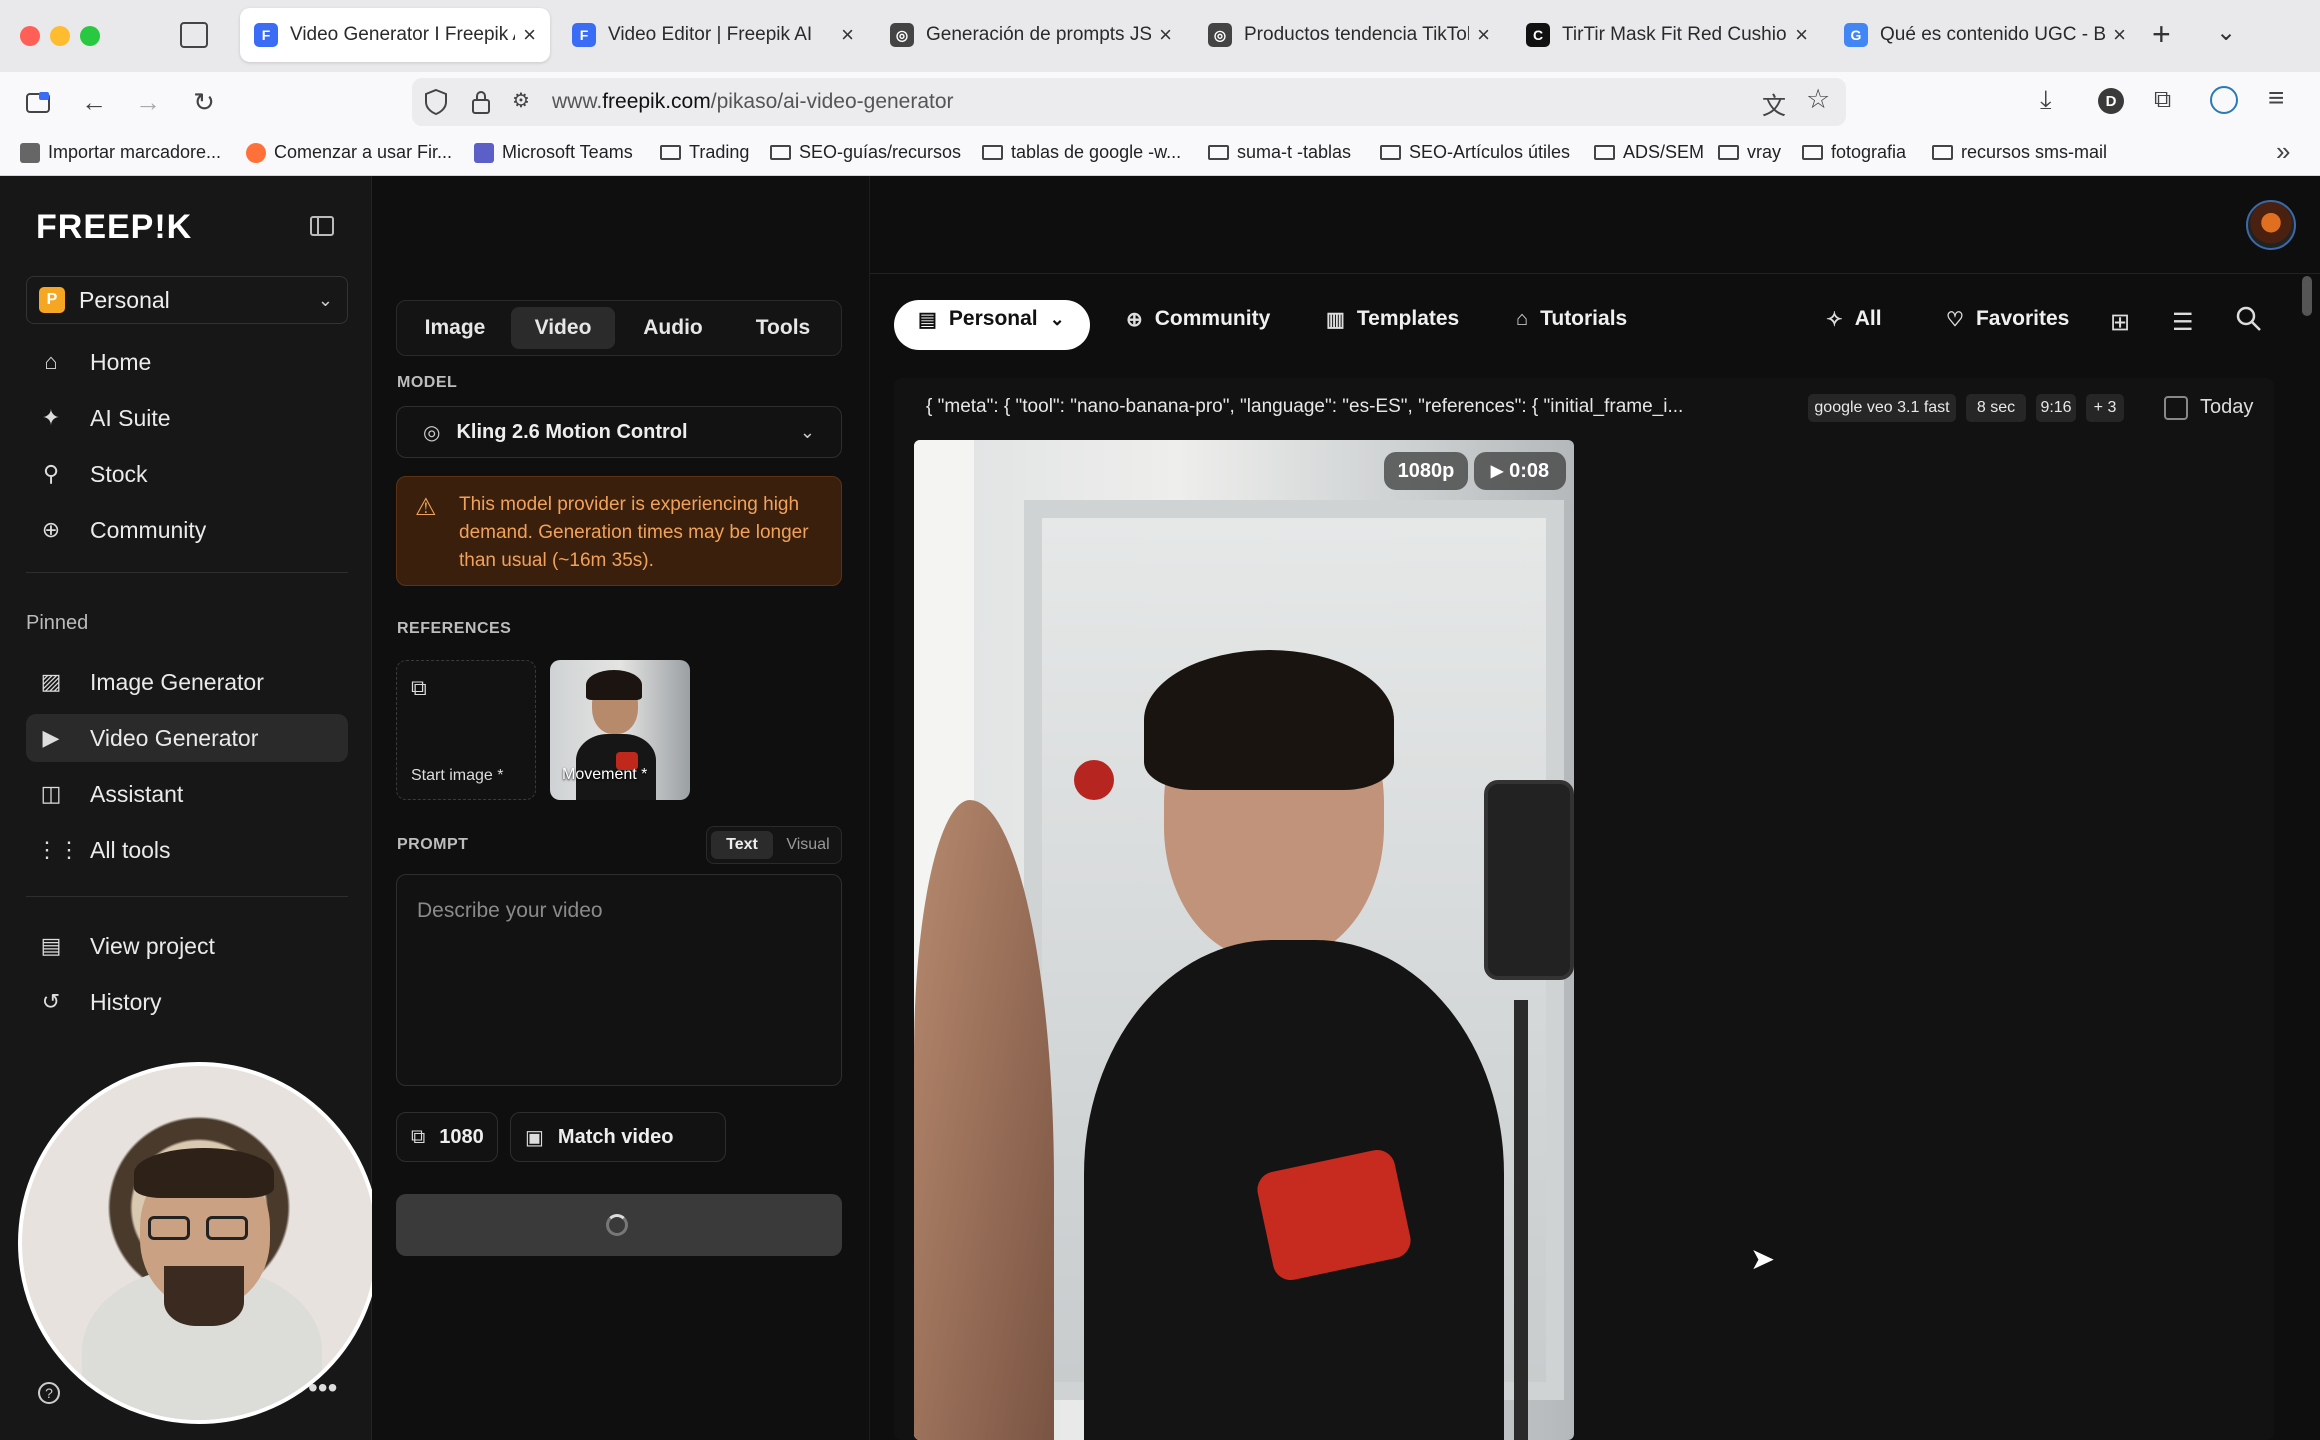  Describe the element at coordinates (187, 572) in the screenshot. I see `sidebar-divider` at that location.